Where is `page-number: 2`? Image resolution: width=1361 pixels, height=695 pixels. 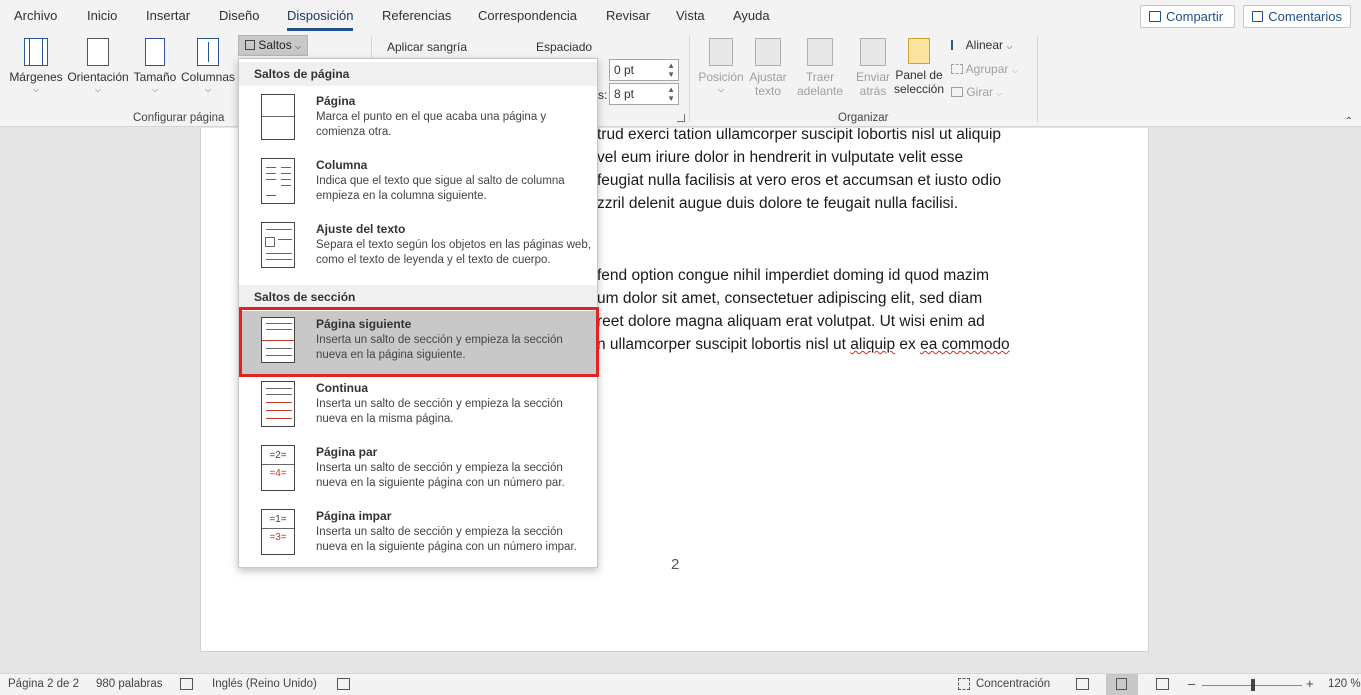 page-number: 2 is located at coordinates (675, 564).